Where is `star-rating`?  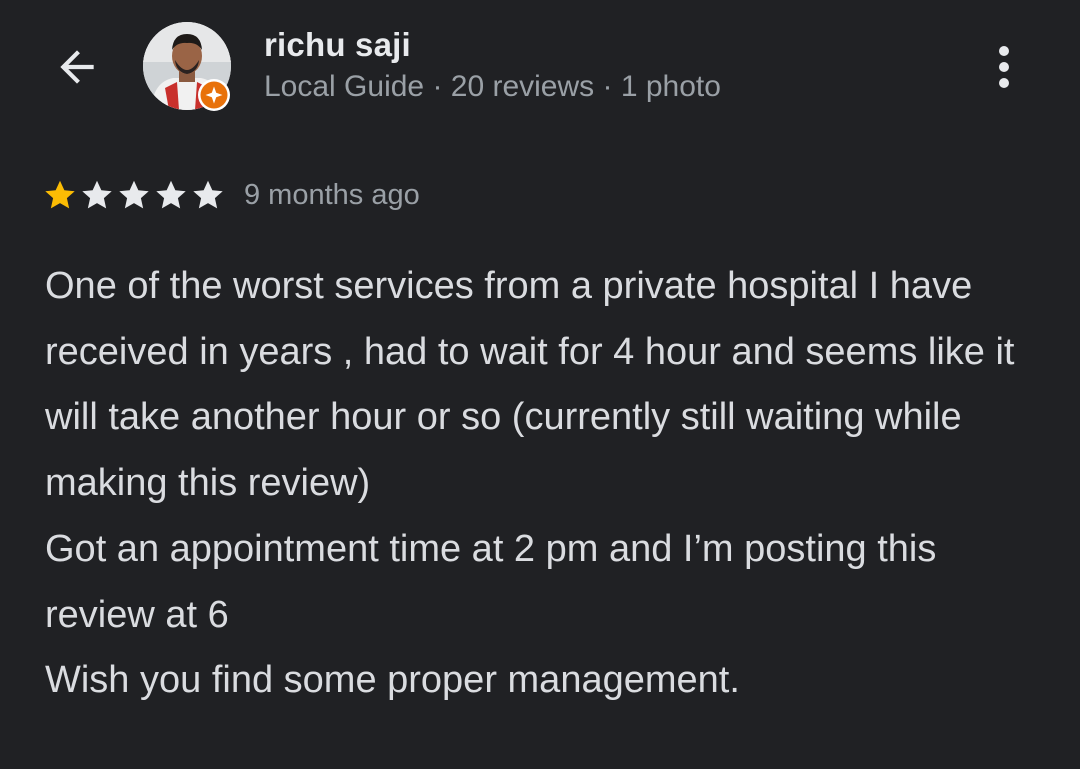
star-rating is located at coordinates (134, 195).